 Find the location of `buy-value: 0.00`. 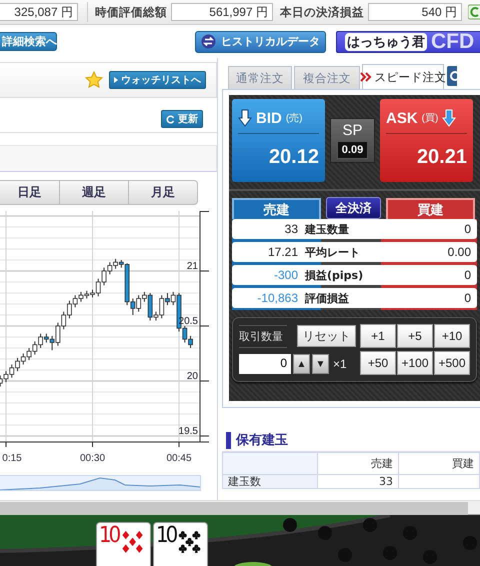

buy-value: 0.00 is located at coordinates (459, 252).